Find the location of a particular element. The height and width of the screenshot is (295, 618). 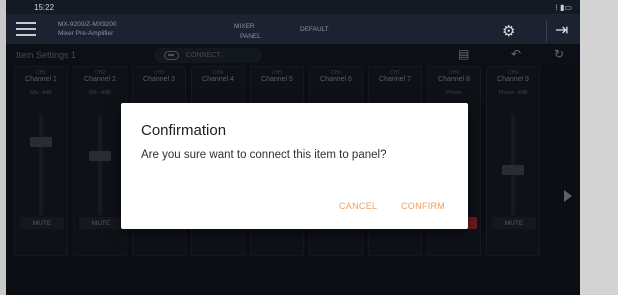

device-model: MX-9200/Z-MX9200 Mixer Pre-Amplifier is located at coordinates (87, 29).